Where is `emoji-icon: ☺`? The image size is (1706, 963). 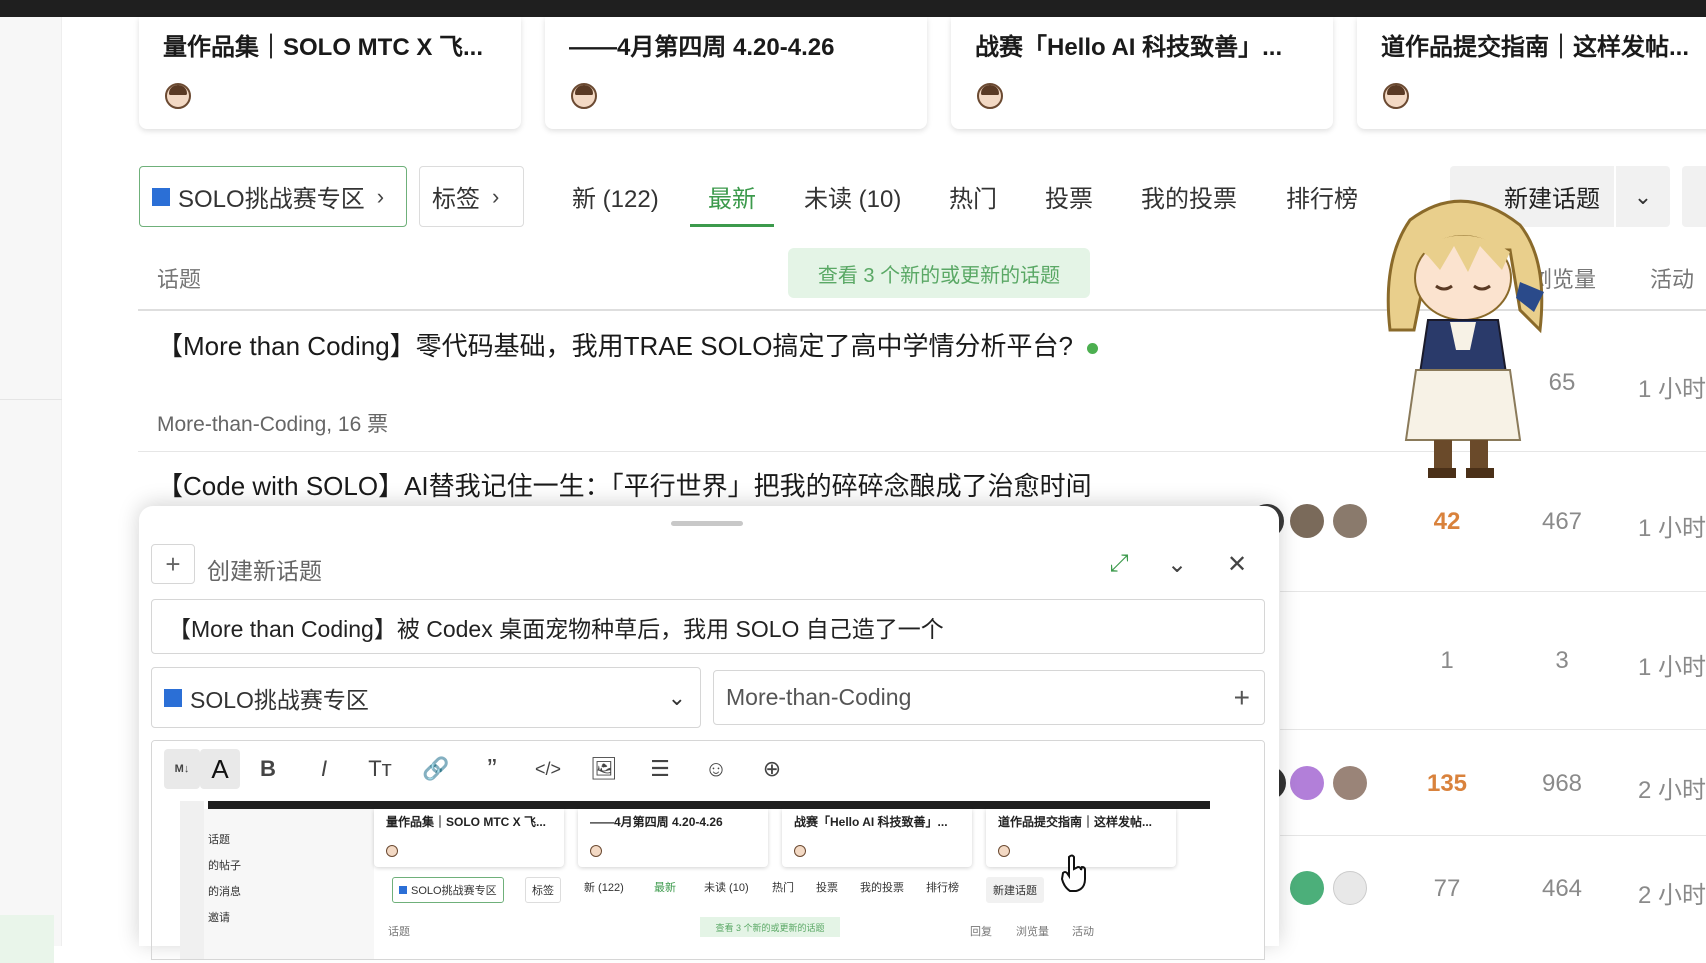 emoji-icon: ☺ is located at coordinates (716, 769).